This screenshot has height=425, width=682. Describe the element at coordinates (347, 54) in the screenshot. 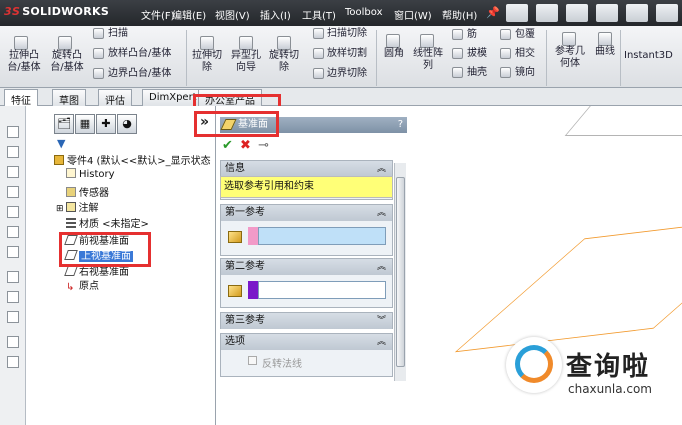

I see `lofted-cut-label: 放样切割` at that location.